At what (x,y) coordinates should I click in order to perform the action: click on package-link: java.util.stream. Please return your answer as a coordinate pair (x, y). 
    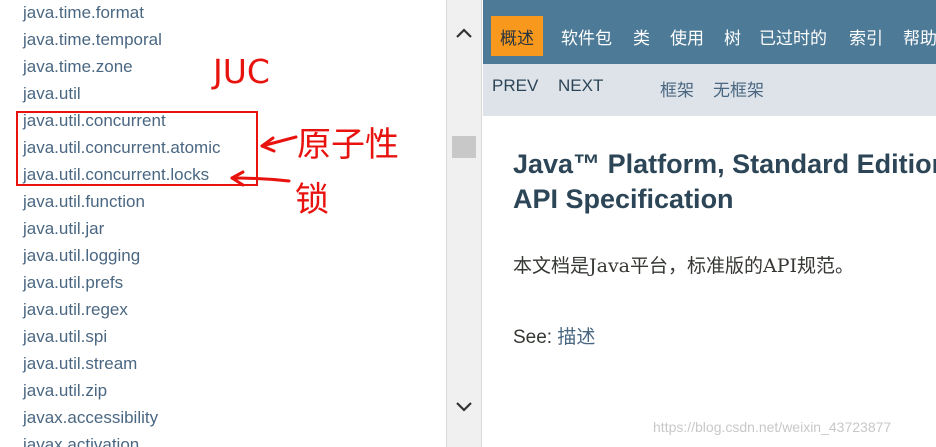
    Looking at the image, I should click on (80, 364).